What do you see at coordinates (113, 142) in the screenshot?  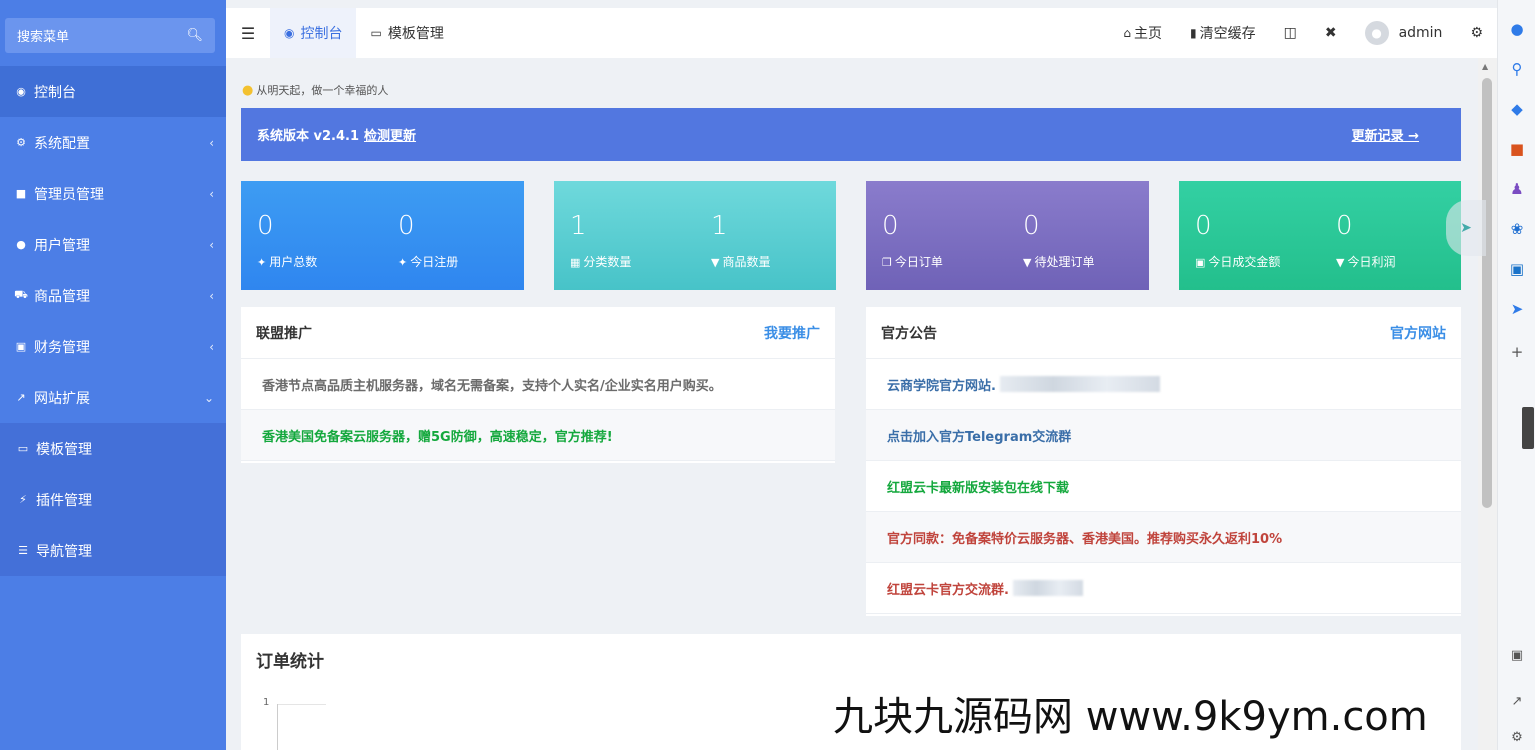 I see `sidebar-item-system-config: ⚙ 系统配置 ‹` at bounding box center [113, 142].